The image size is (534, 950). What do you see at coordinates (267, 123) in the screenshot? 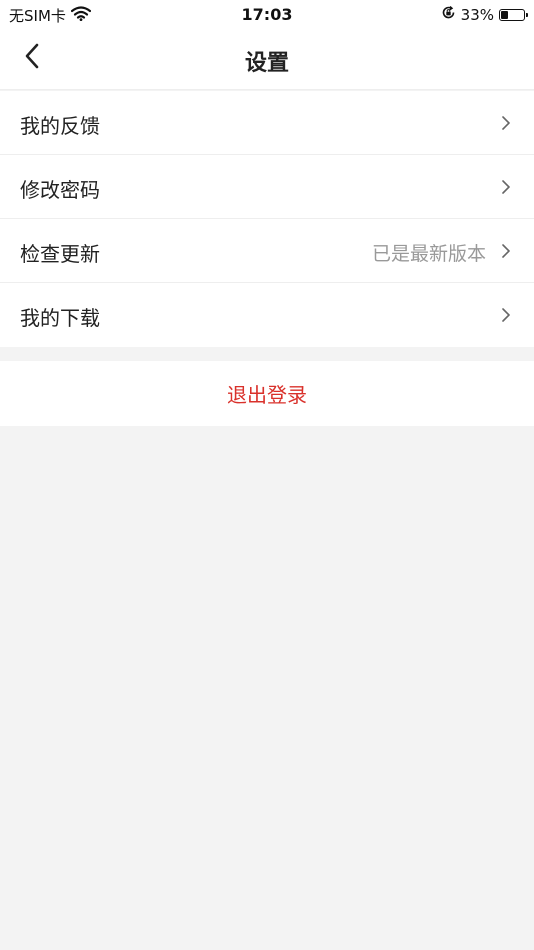
I see `settings-item-feedback: 我的反馈` at bounding box center [267, 123].